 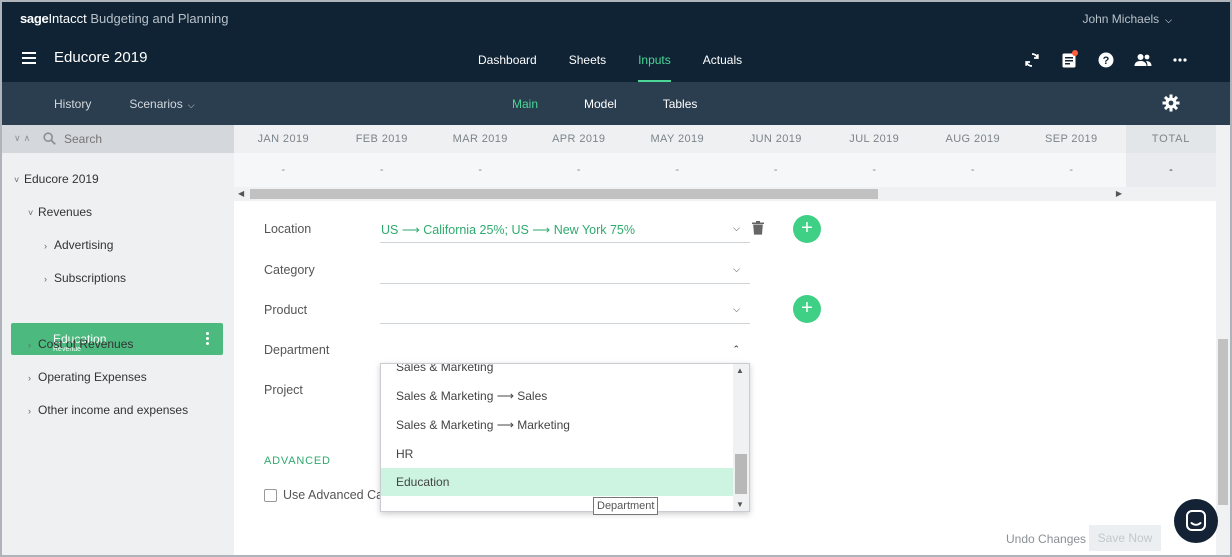 What do you see at coordinates (289, 270) in the screenshot?
I see `category-label: Category` at bounding box center [289, 270].